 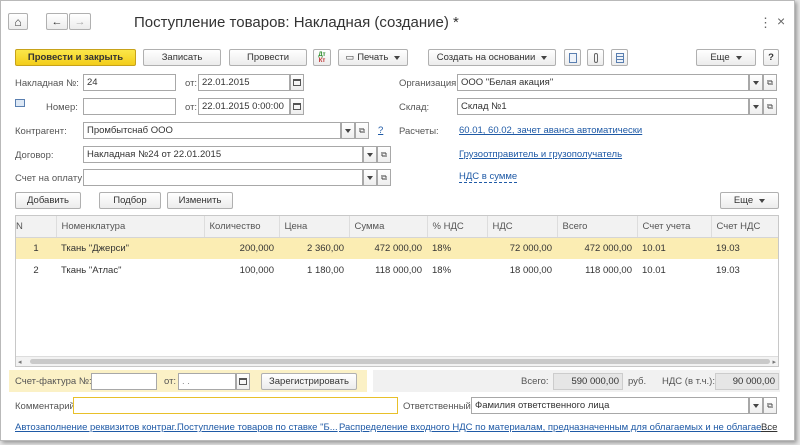 What do you see at coordinates (597, 248) in the screenshot?
I see `total-cell: 472 000,00` at bounding box center [597, 248].